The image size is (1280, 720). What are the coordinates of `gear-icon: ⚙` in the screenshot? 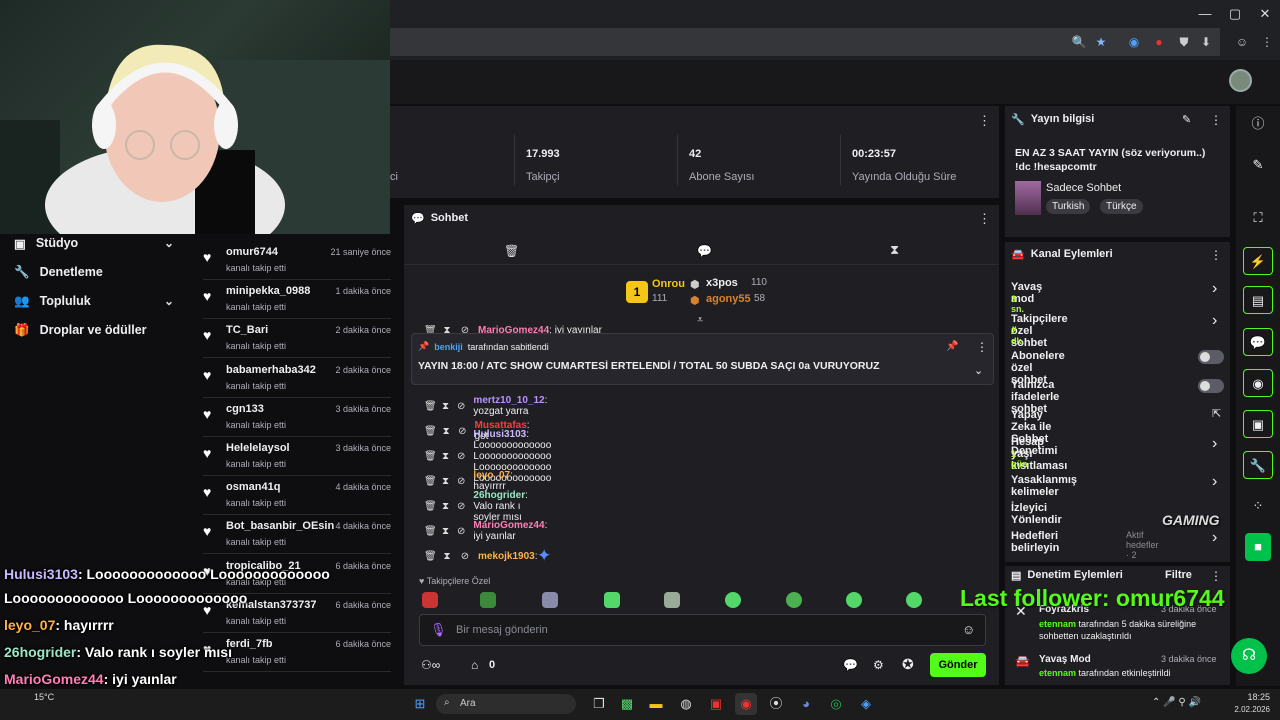 It's located at (878, 665).